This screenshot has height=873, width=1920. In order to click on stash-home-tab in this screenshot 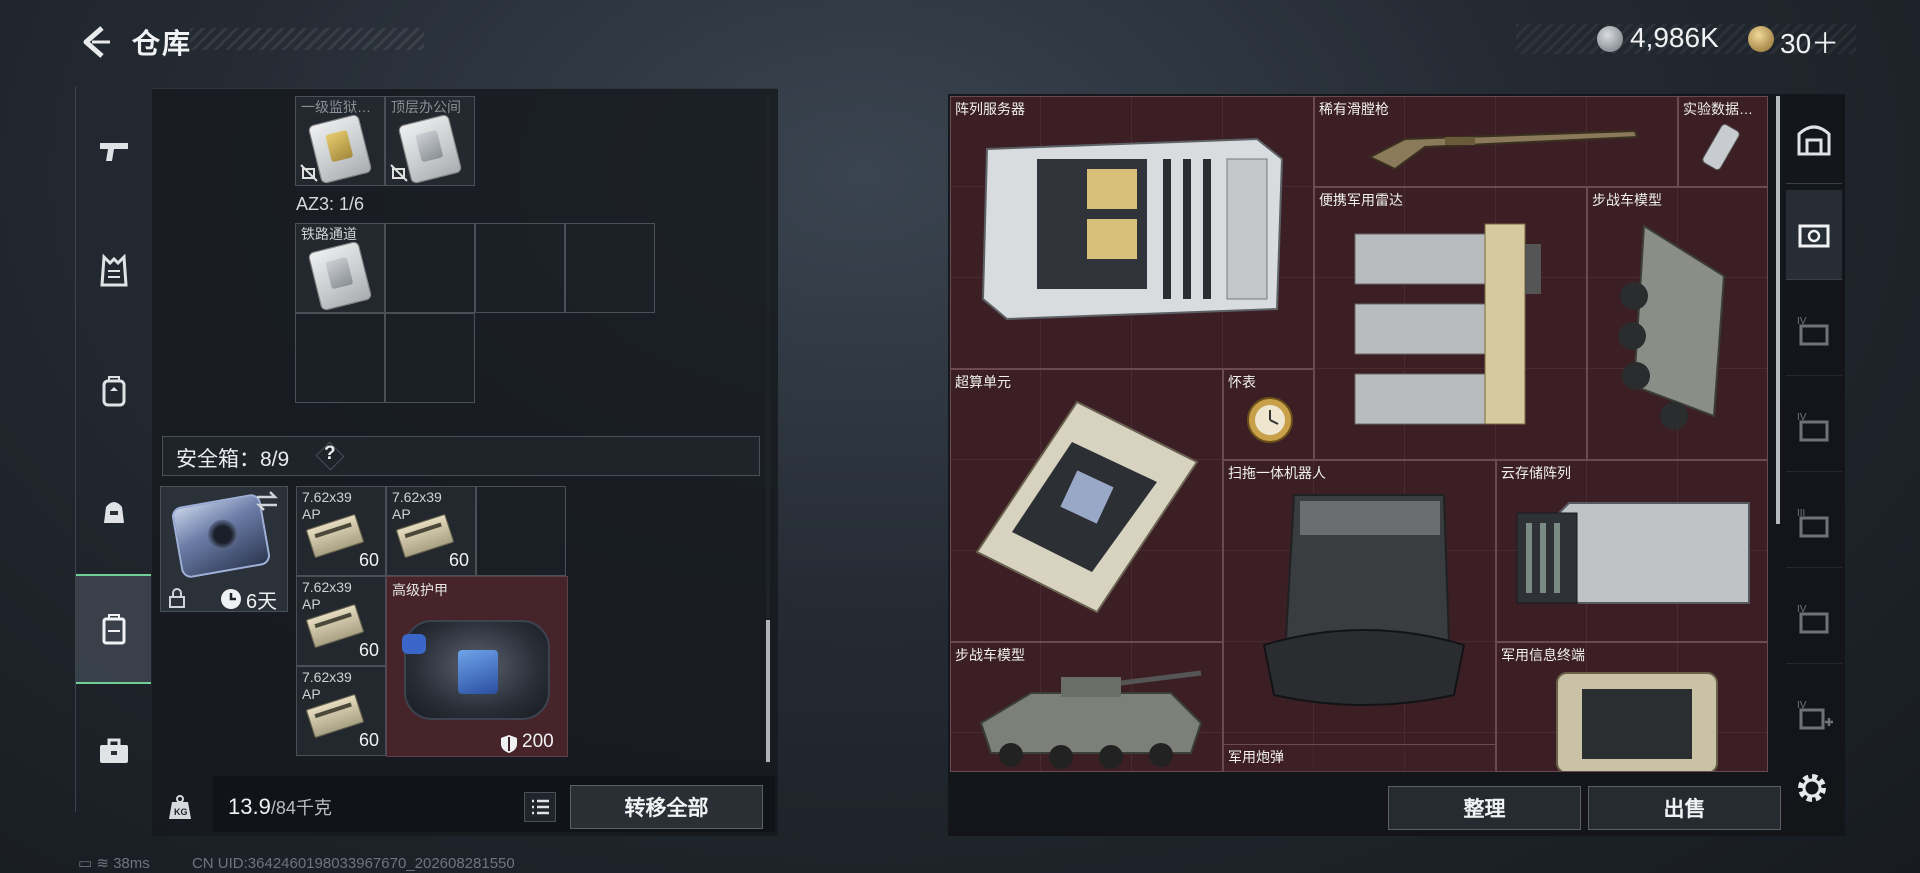, I will do `click(1814, 139)`.